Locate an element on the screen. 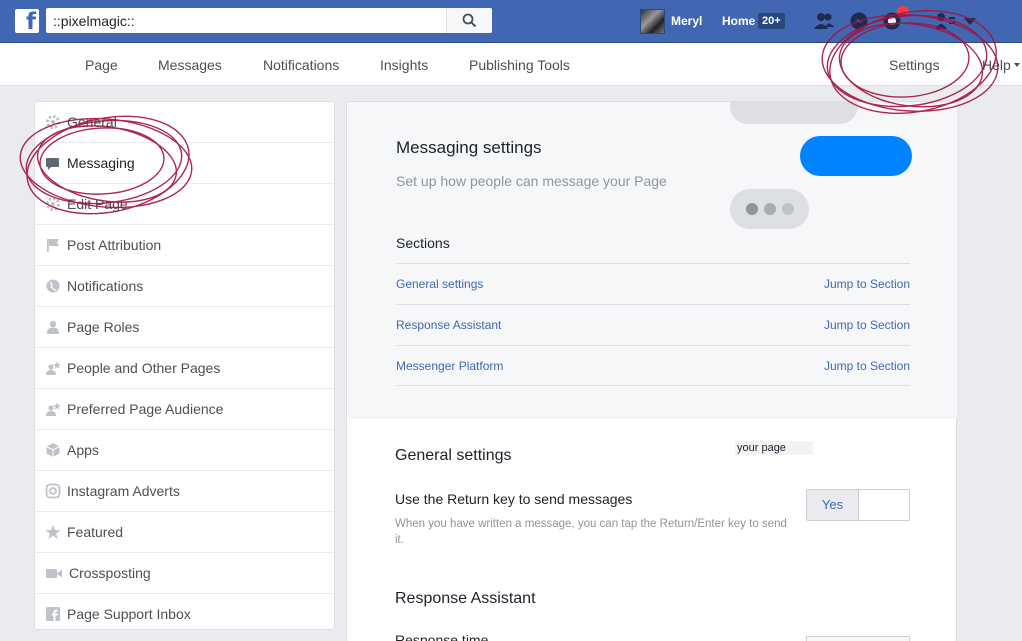 This screenshot has height=641, width=1022. chat-bubble-illustration is located at coordinates (794, 113).